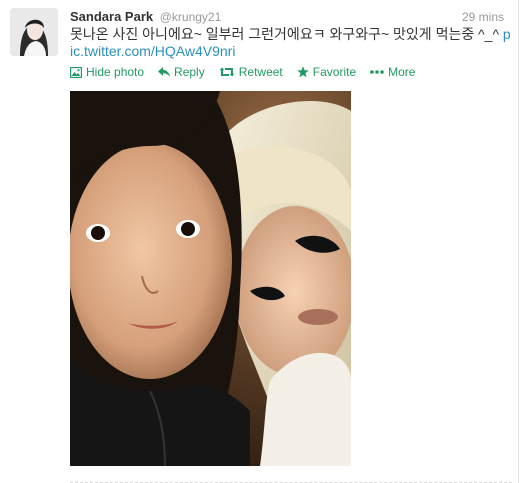  I want to click on favorite-button: Favorite, so click(326, 72).